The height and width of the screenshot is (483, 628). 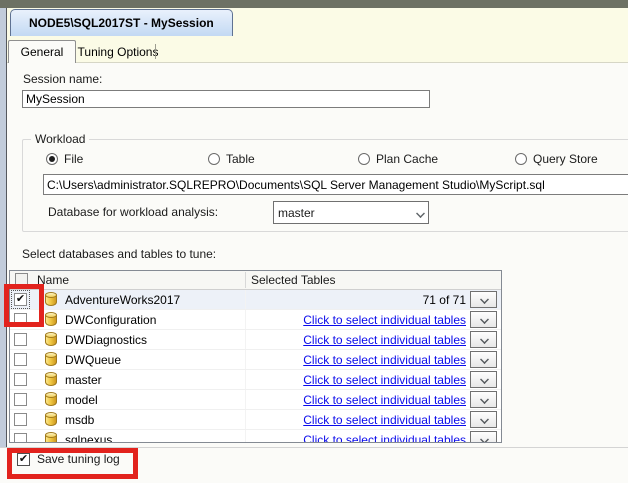 What do you see at coordinates (64, 159) in the screenshot?
I see `workload-radio-file: File` at bounding box center [64, 159].